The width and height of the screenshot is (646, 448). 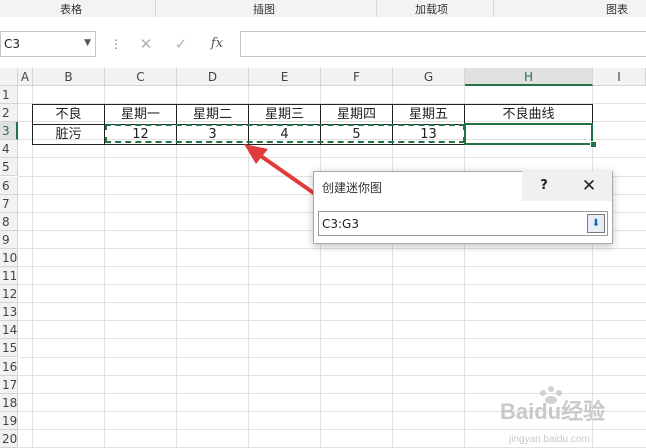 I want to click on data-range-input: C3:G3 ⬇, so click(x=463, y=223).